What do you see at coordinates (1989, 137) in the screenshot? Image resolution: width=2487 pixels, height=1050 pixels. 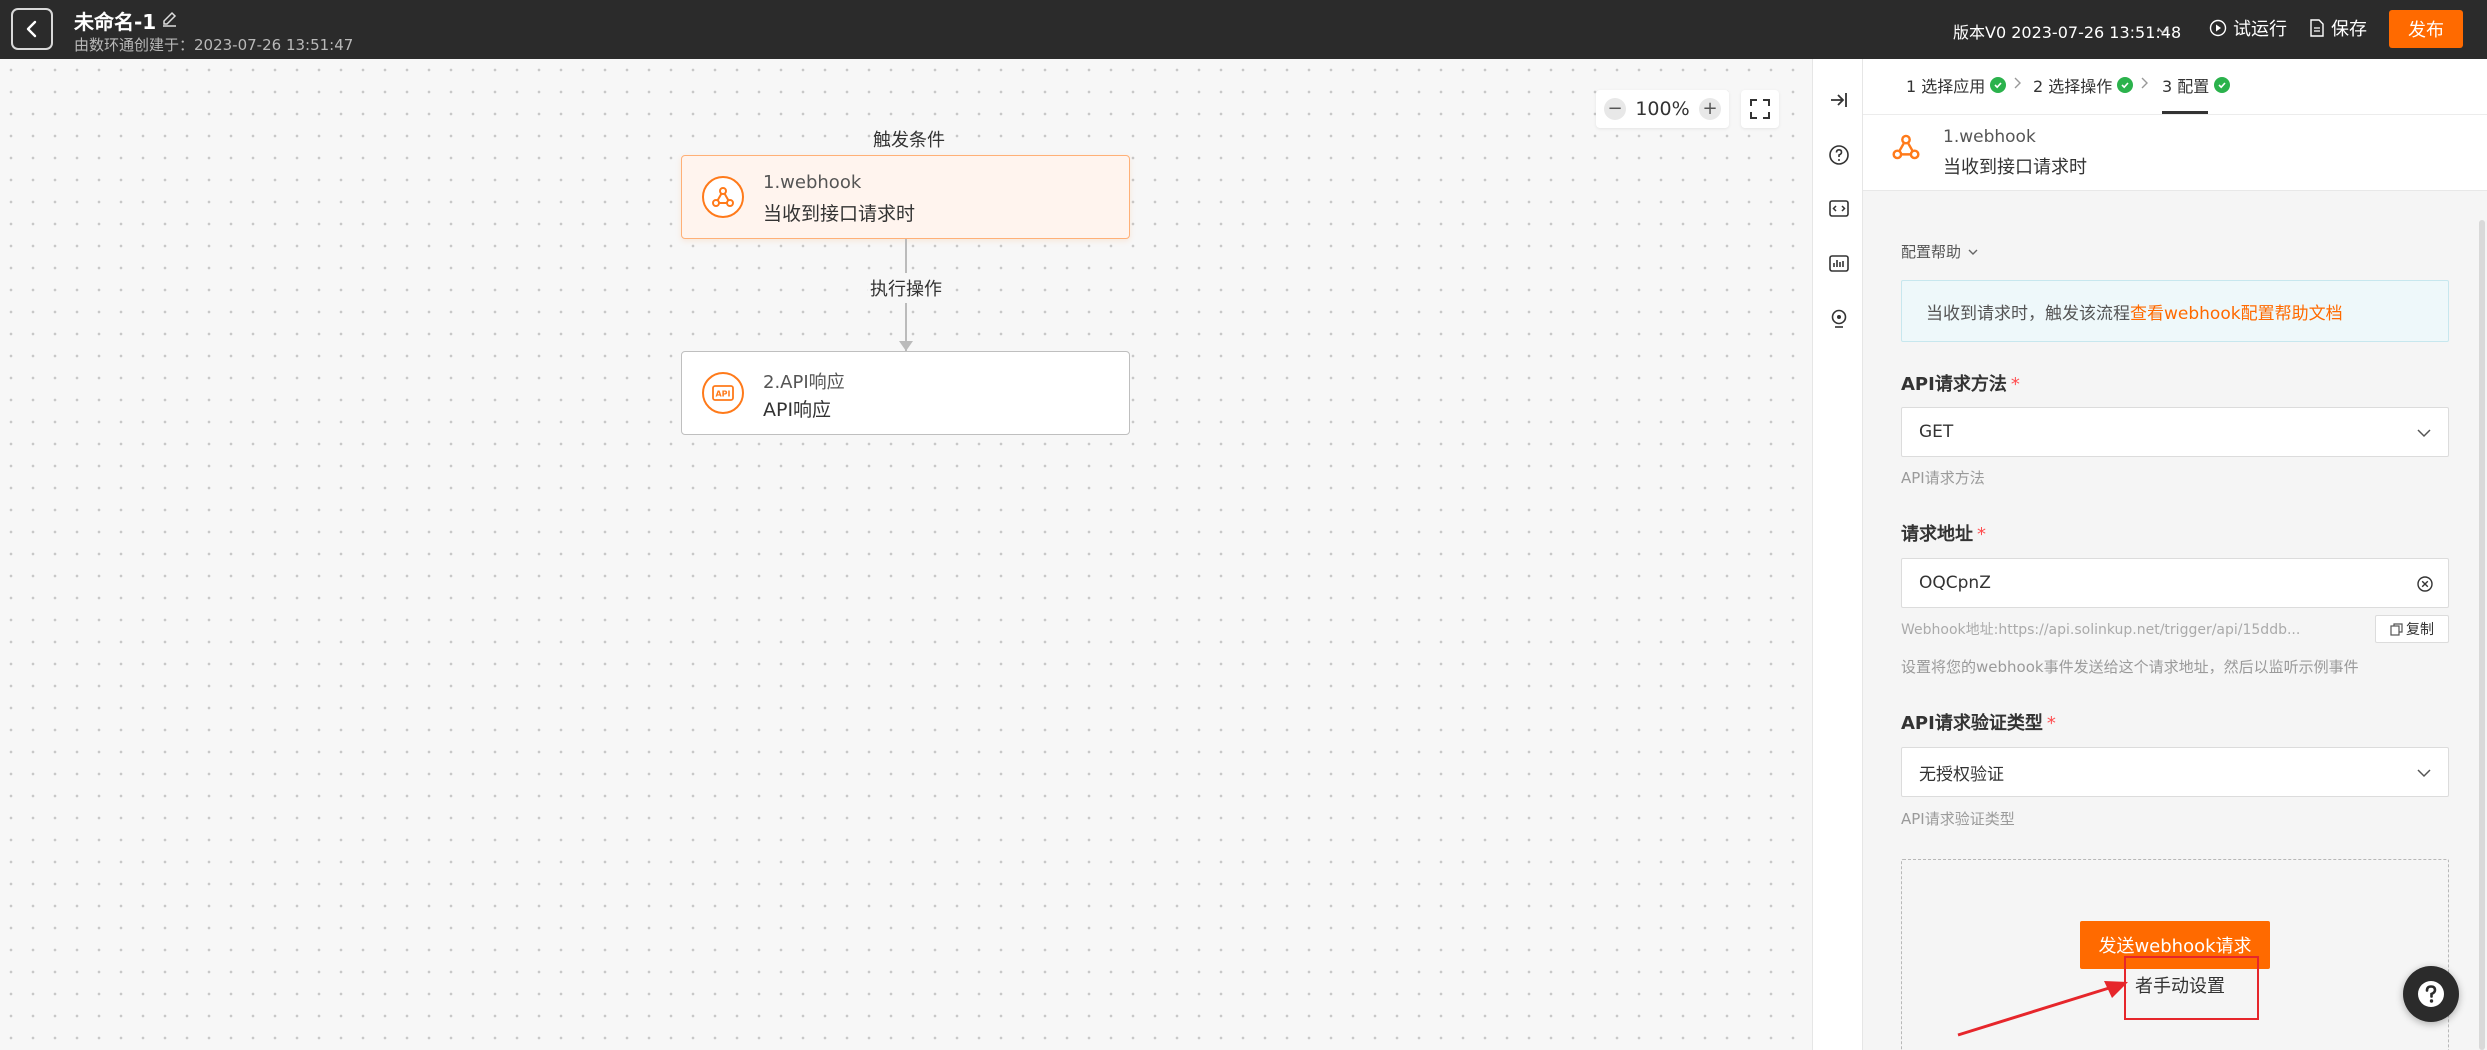 I see `header-title: 1.webhook` at bounding box center [1989, 137].